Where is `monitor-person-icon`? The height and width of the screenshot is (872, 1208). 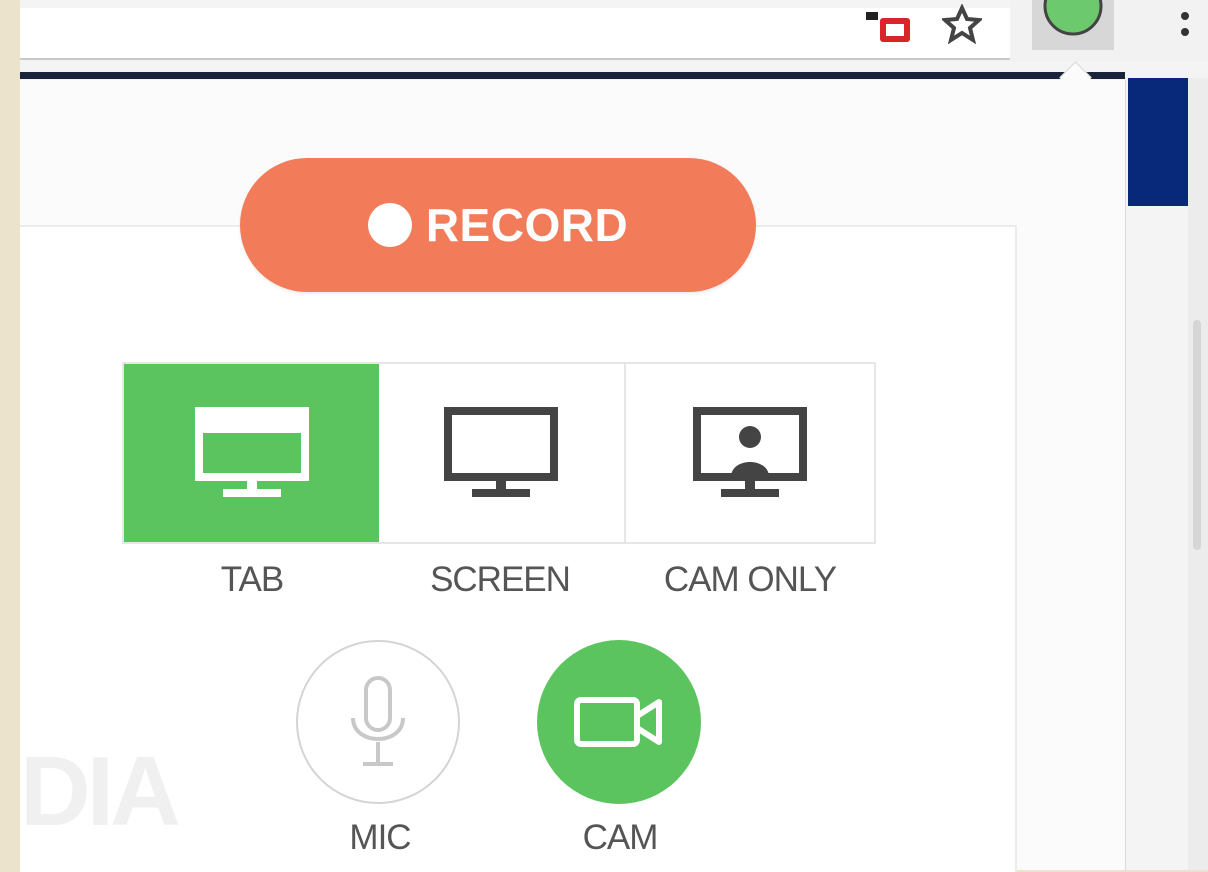
monitor-person-icon is located at coordinates (749, 452).